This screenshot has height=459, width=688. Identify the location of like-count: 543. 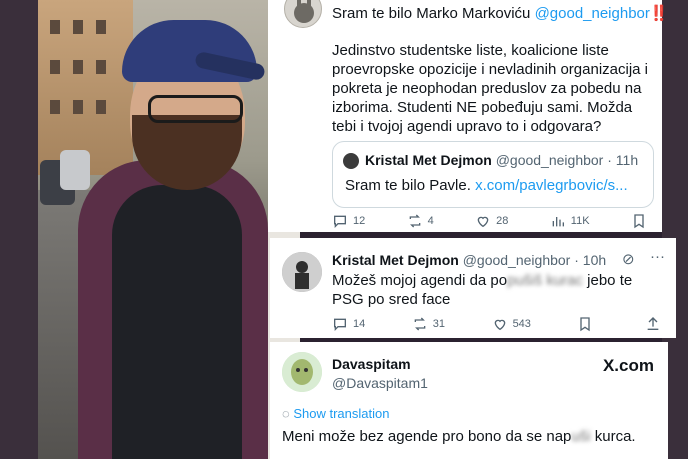
(521, 324).